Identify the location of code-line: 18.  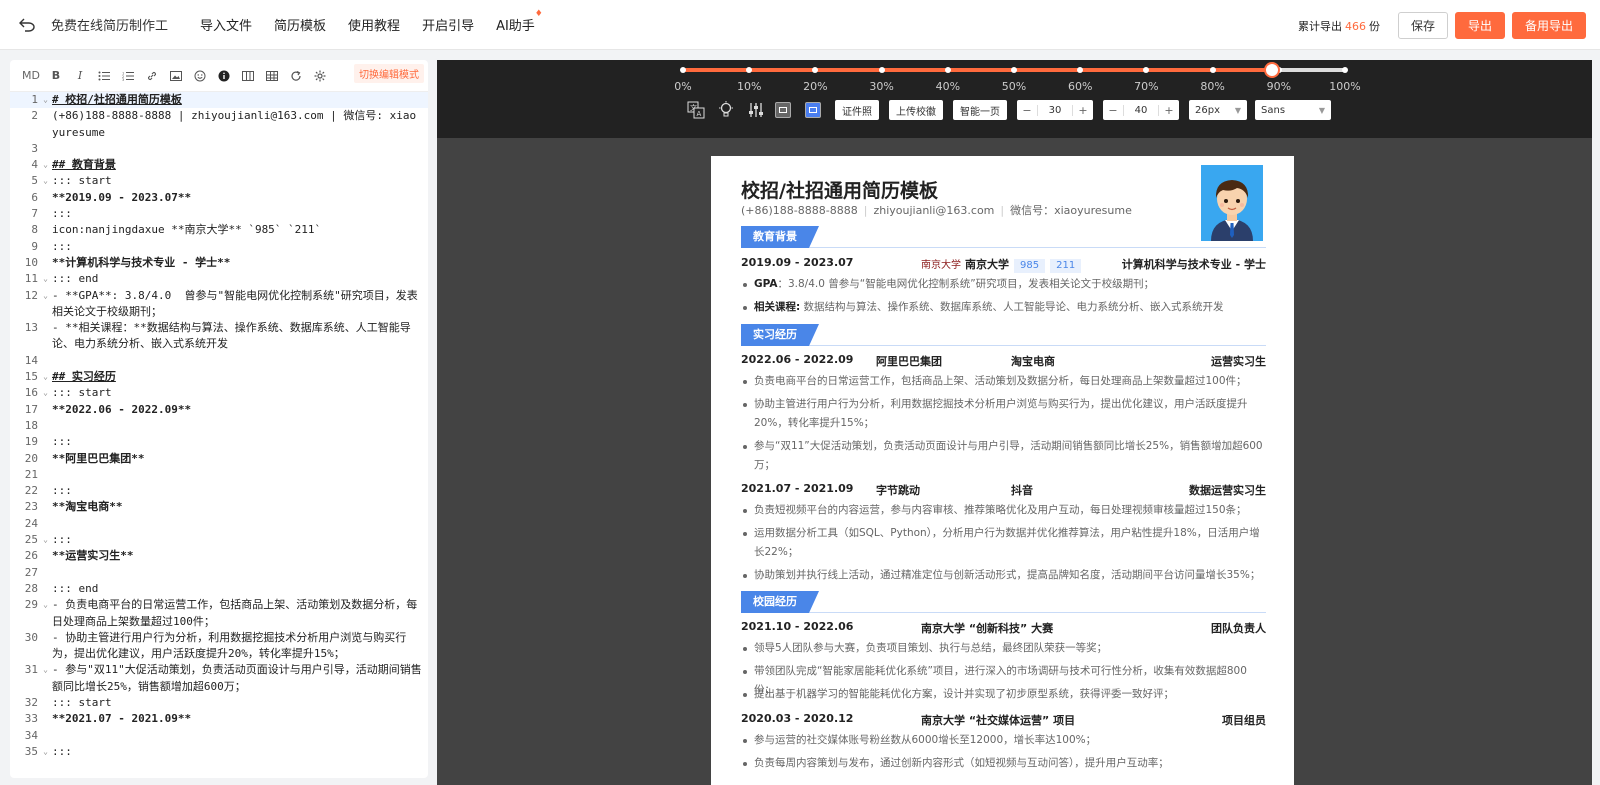
(219, 426).